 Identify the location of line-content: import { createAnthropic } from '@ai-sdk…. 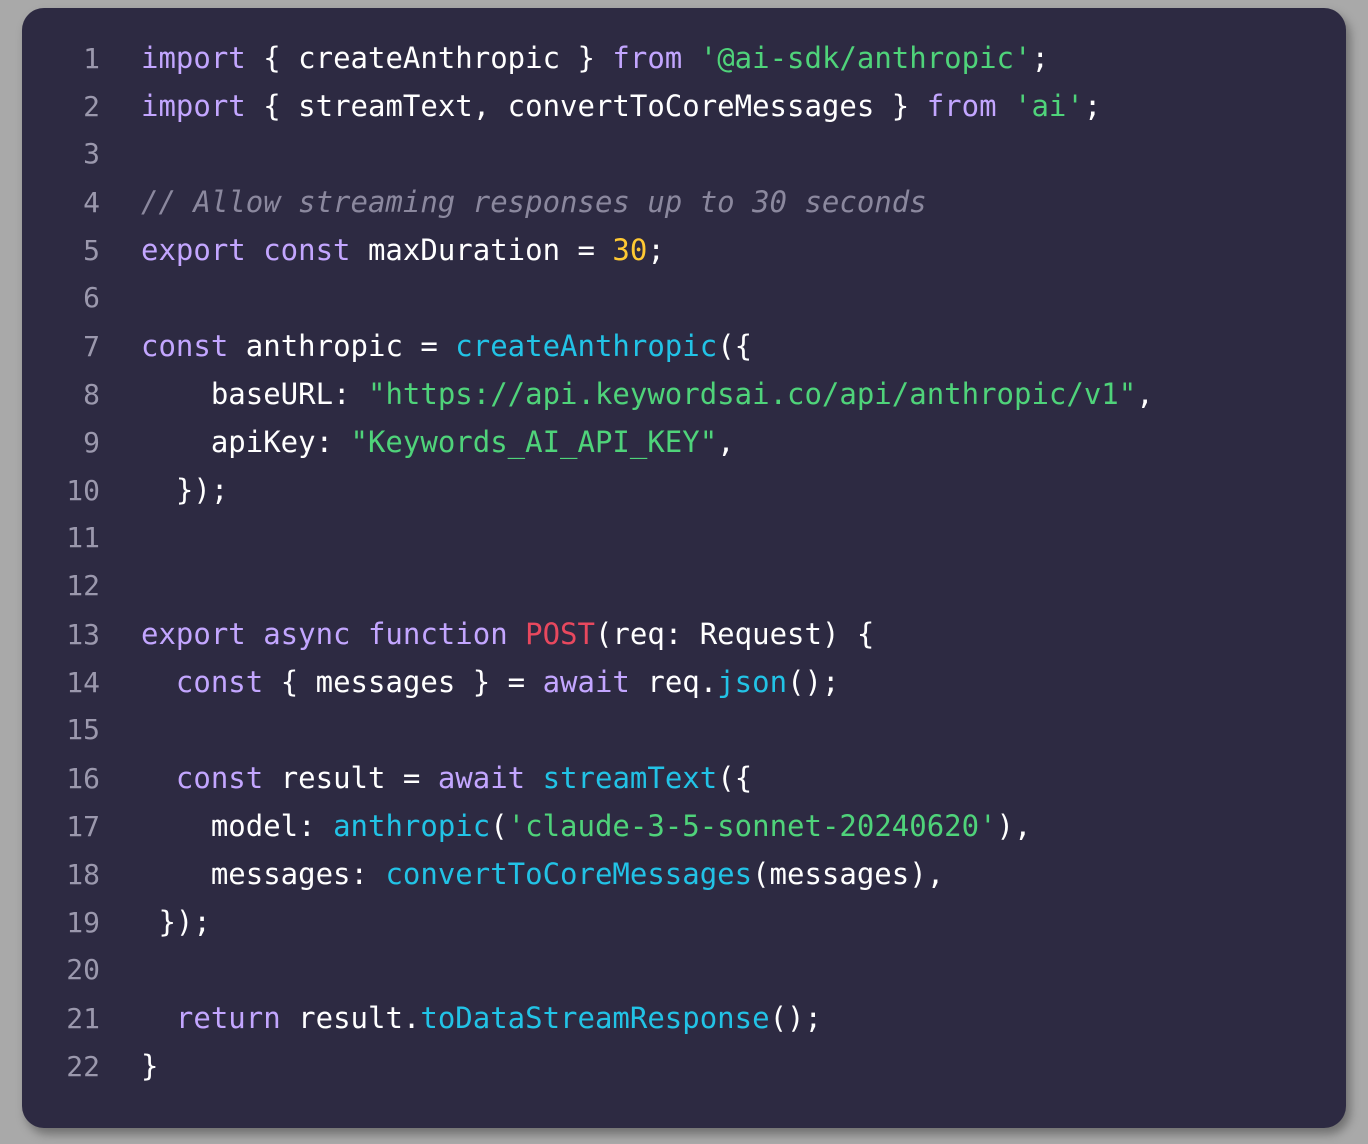
(574, 58).